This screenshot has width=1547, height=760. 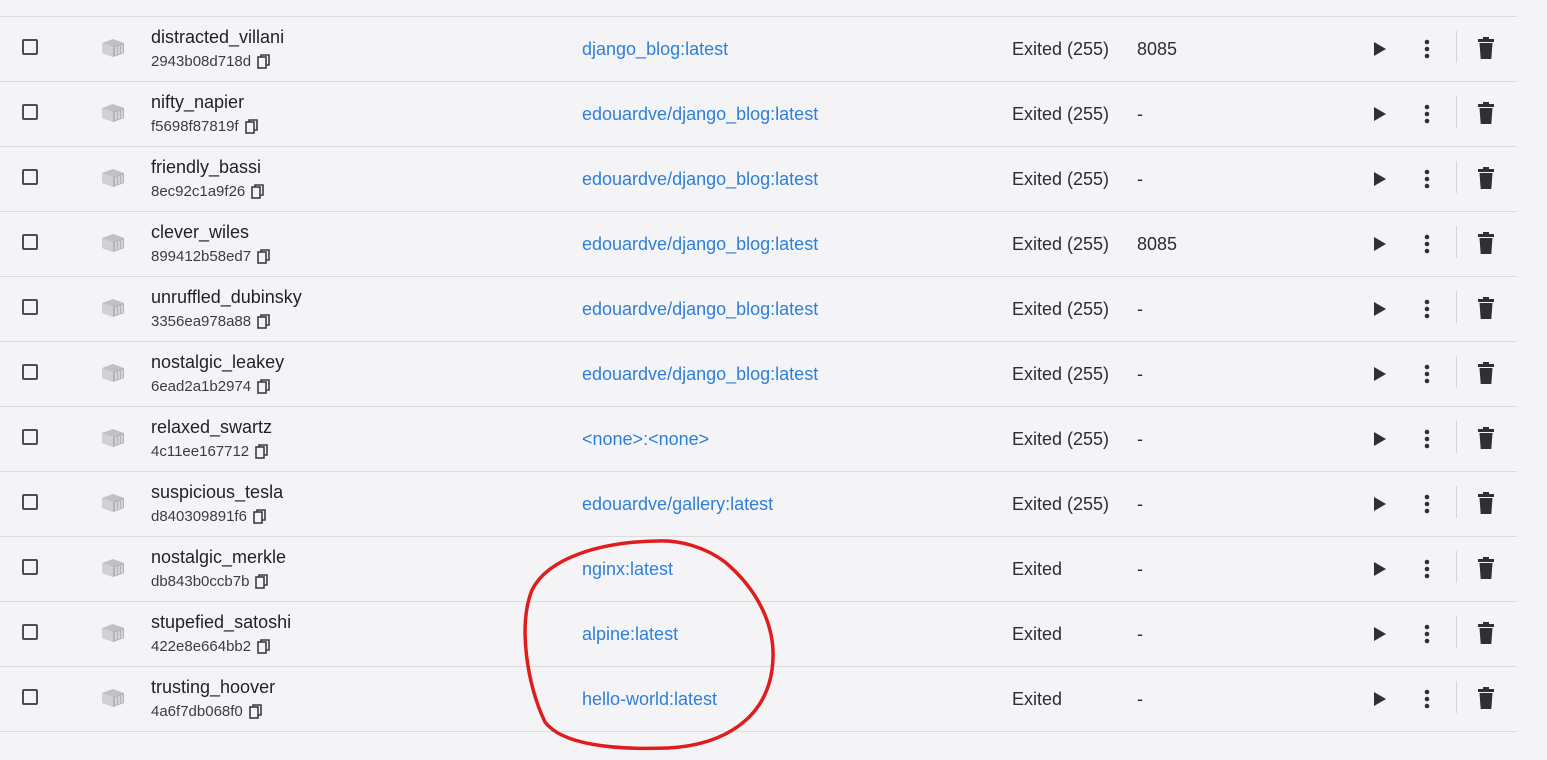 I want to click on container-name: unruffled_dubinsky, so click(x=226, y=297).